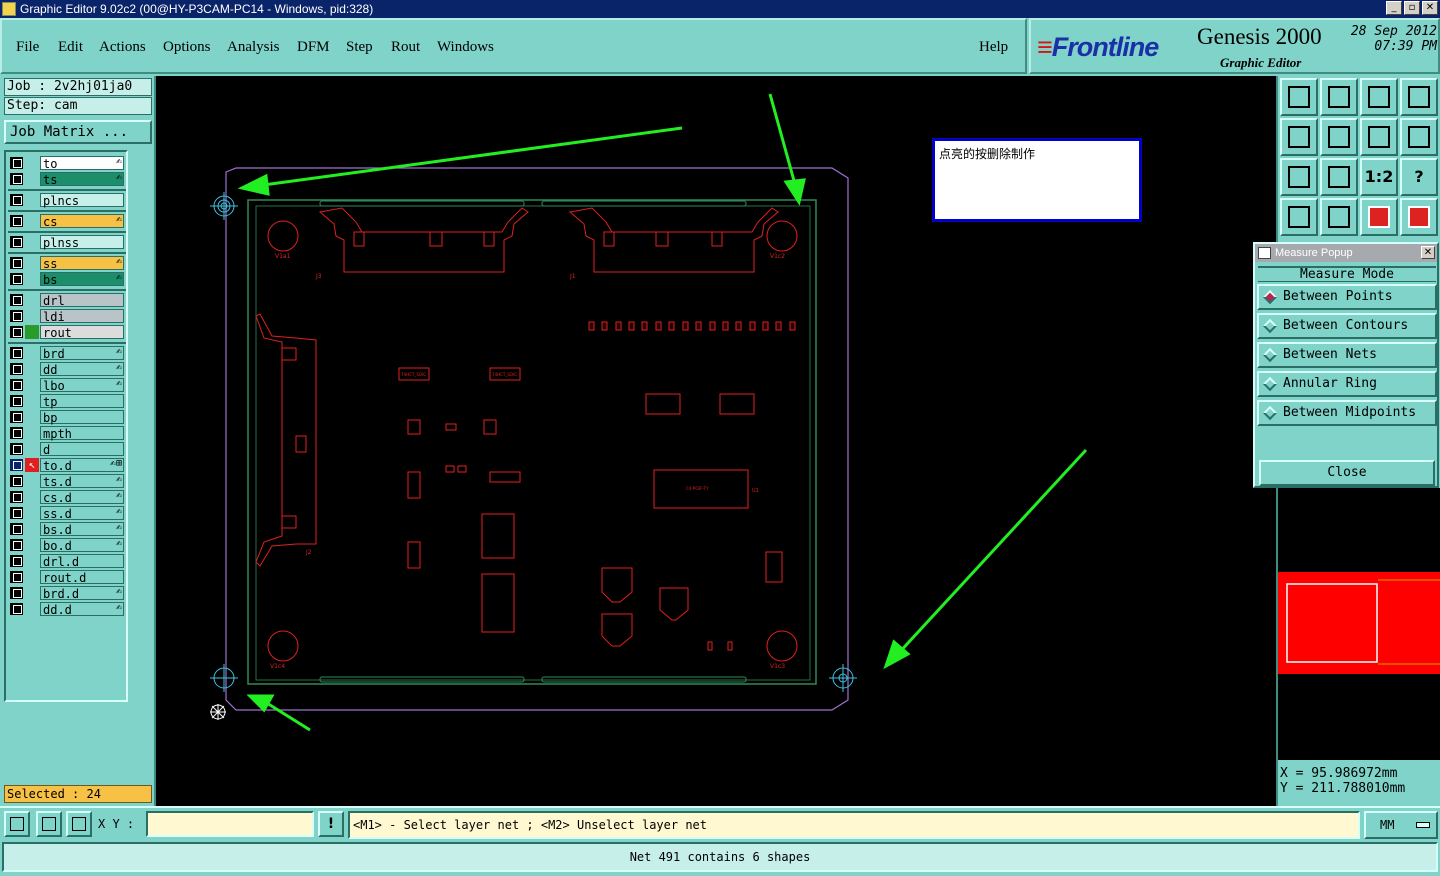 The height and width of the screenshot is (876, 1440). I want to click on layer-name: plncs, so click(82, 200).